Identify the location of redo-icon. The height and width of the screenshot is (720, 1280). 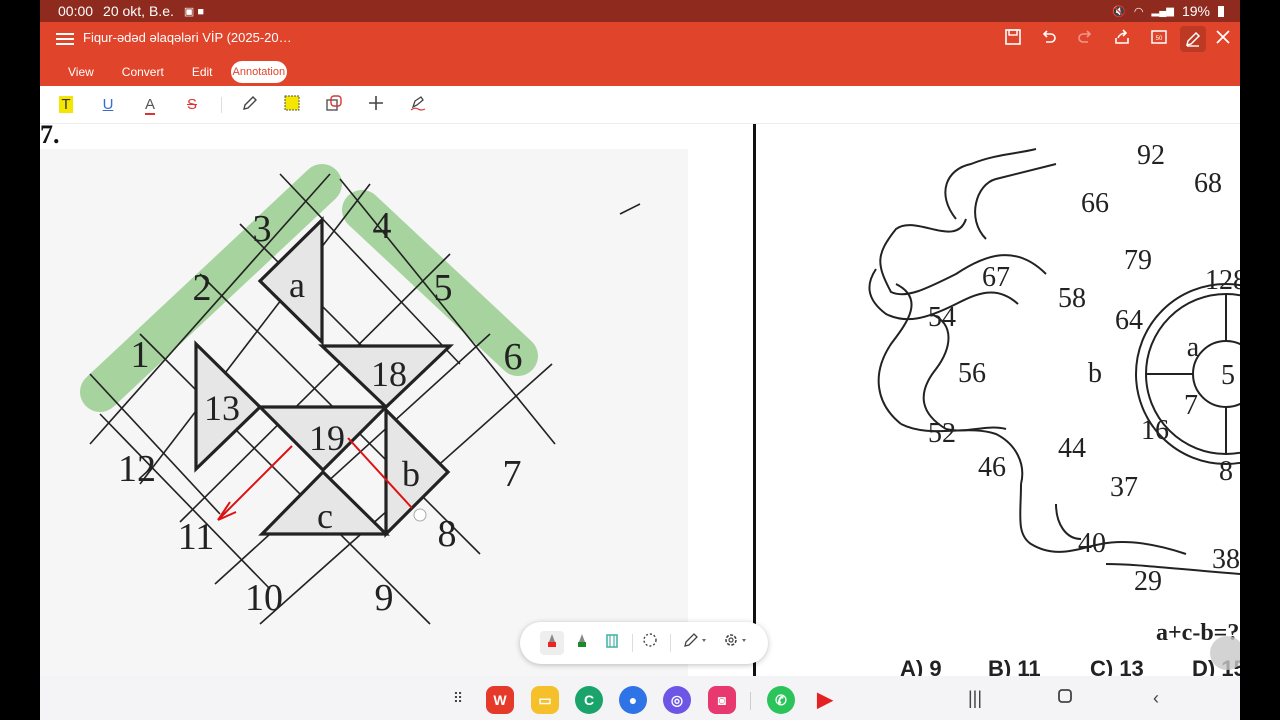
(1085, 39).